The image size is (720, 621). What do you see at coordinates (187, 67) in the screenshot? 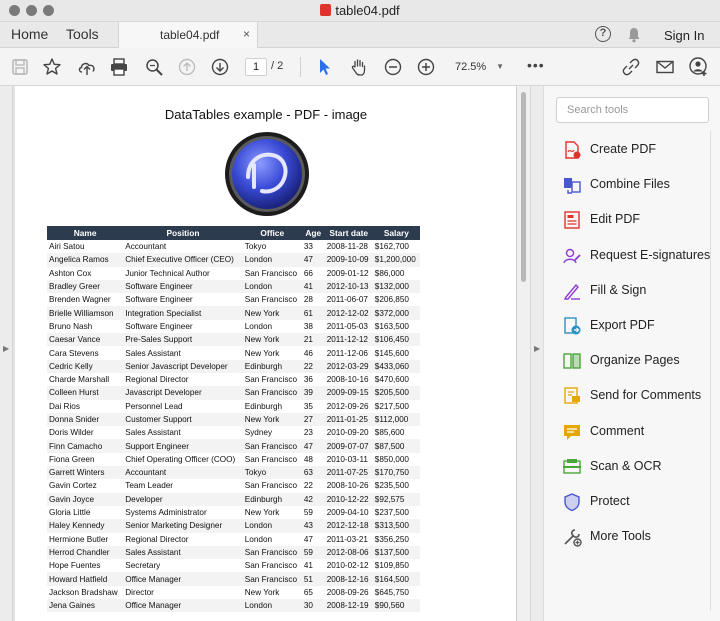
I see `previous-page-icon` at bounding box center [187, 67].